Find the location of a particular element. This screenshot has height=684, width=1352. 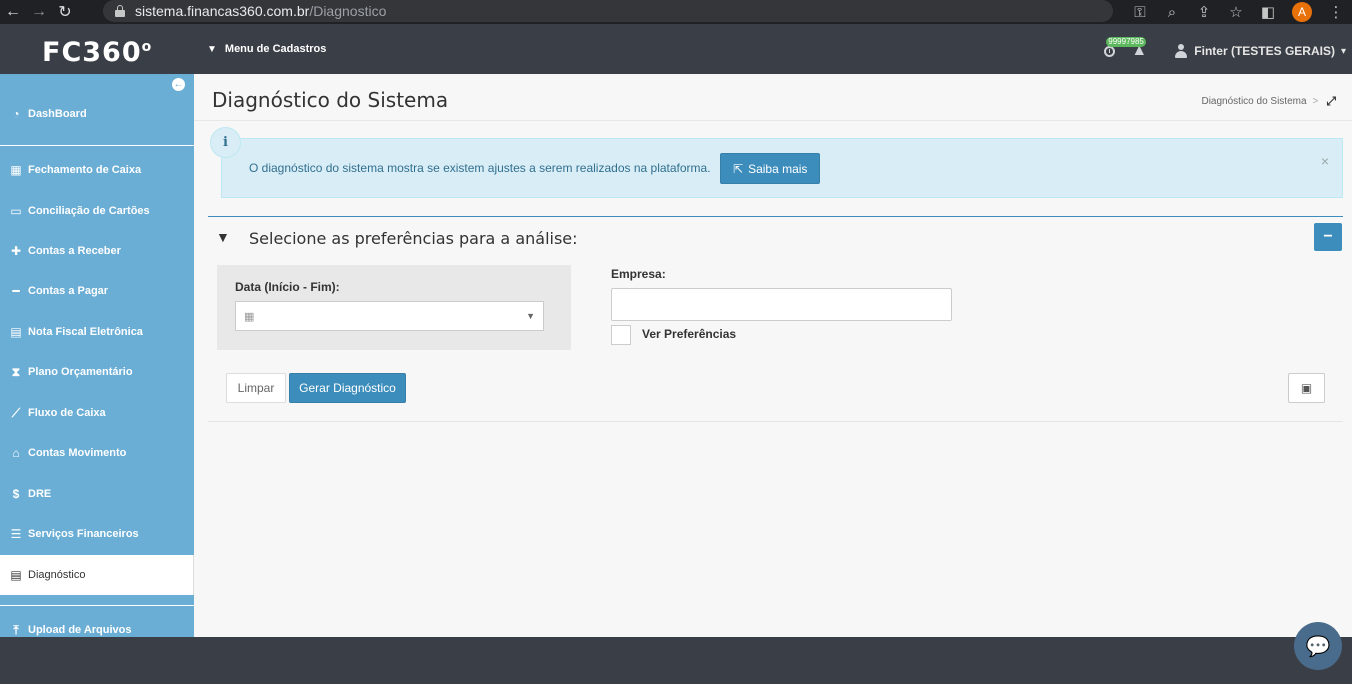

sidebar-item-conciliacao-de-cartoes: ▭ Conciliação de Cartões is located at coordinates (97, 211).